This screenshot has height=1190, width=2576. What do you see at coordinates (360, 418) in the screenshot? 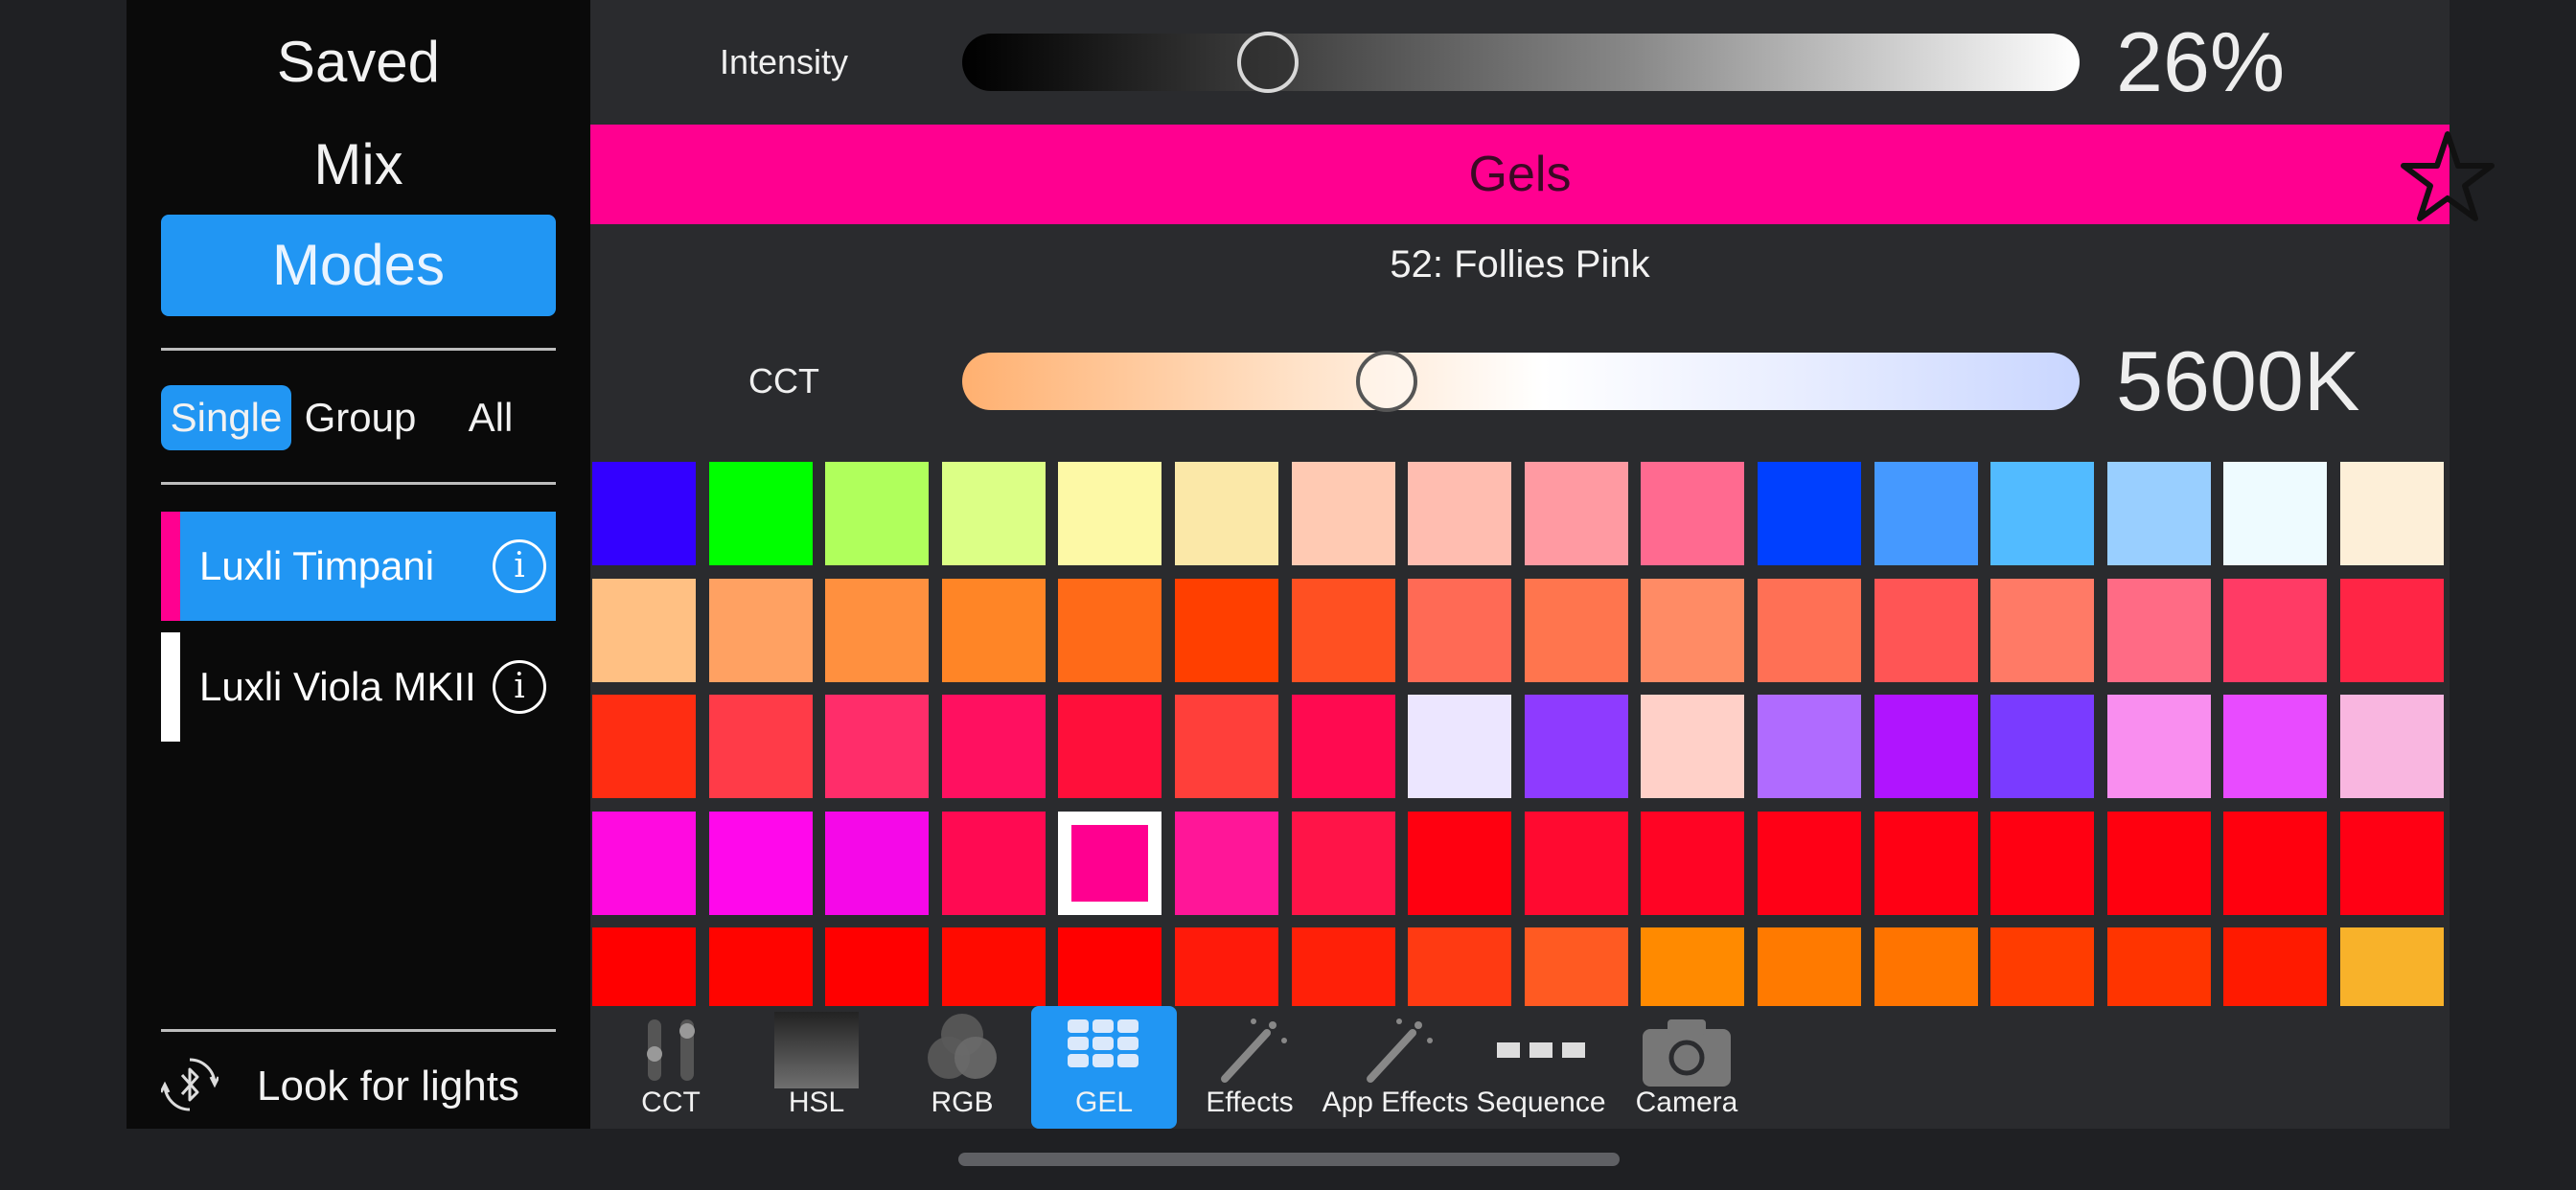
I see `scope-group: Group` at bounding box center [360, 418].